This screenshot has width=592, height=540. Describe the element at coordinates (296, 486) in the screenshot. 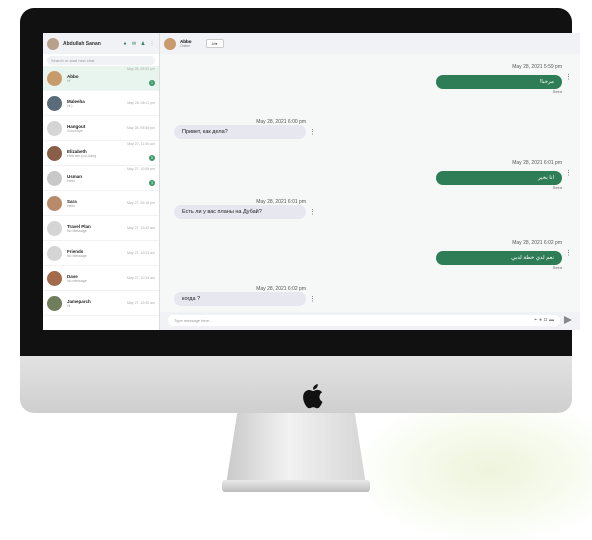

I see `monitor-stand-base` at that location.